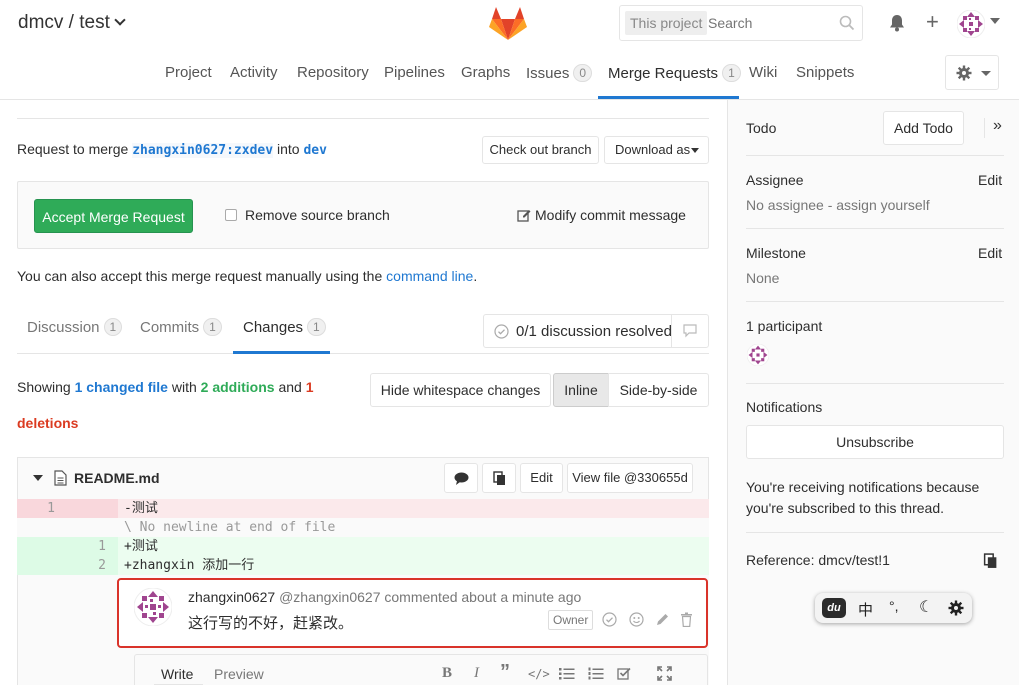 The height and width of the screenshot is (685, 1019). What do you see at coordinates (541, 478) in the screenshot?
I see `edit-file-button: Edit` at bounding box center [541, 478].